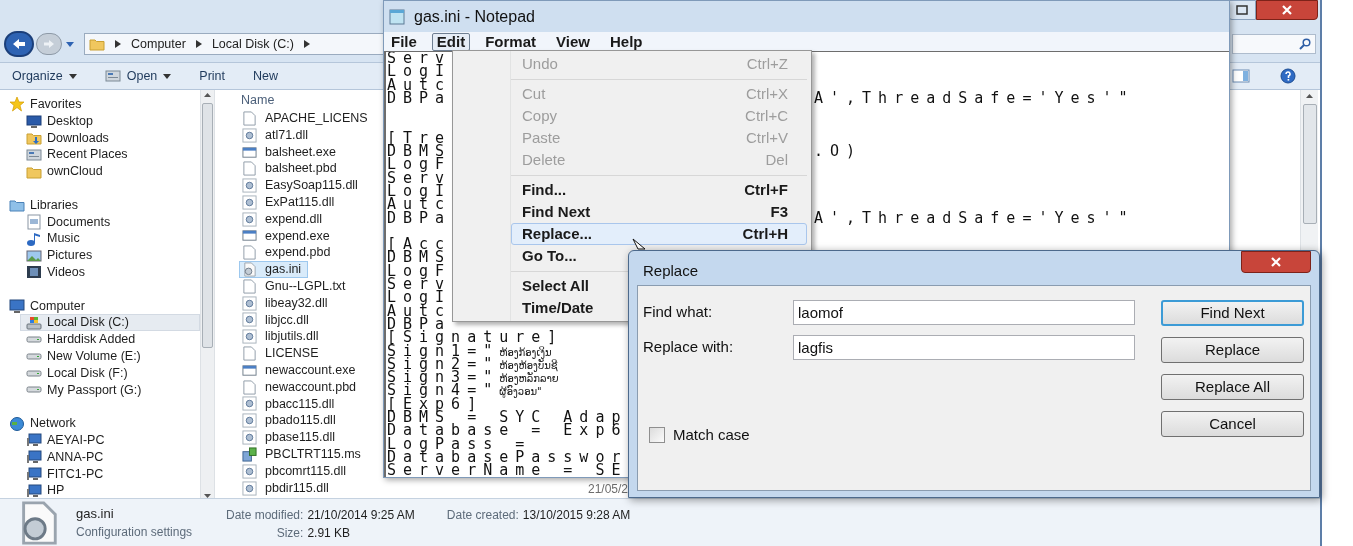 The image size is (1353, 546). I want to click on nav-item: Computer, so click(103, 306).